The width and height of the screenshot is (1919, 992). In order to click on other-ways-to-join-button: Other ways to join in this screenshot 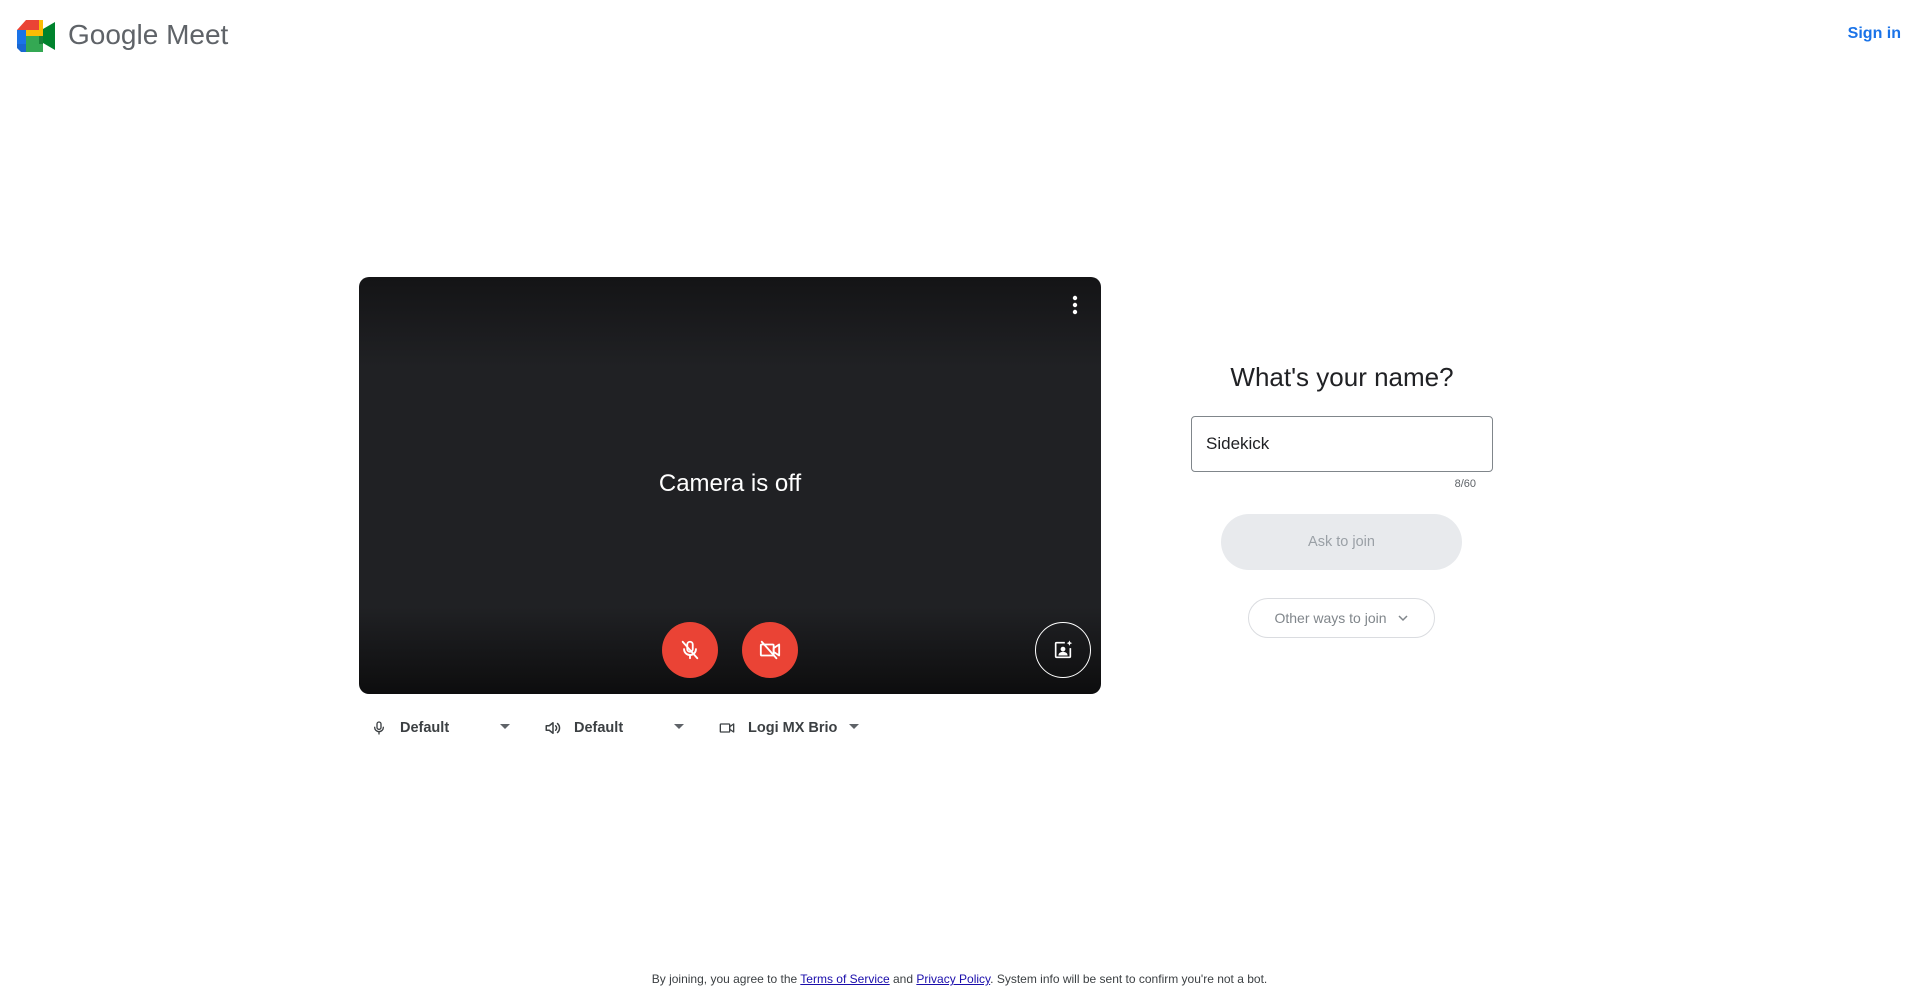, I will do `click(1341, 618)`.